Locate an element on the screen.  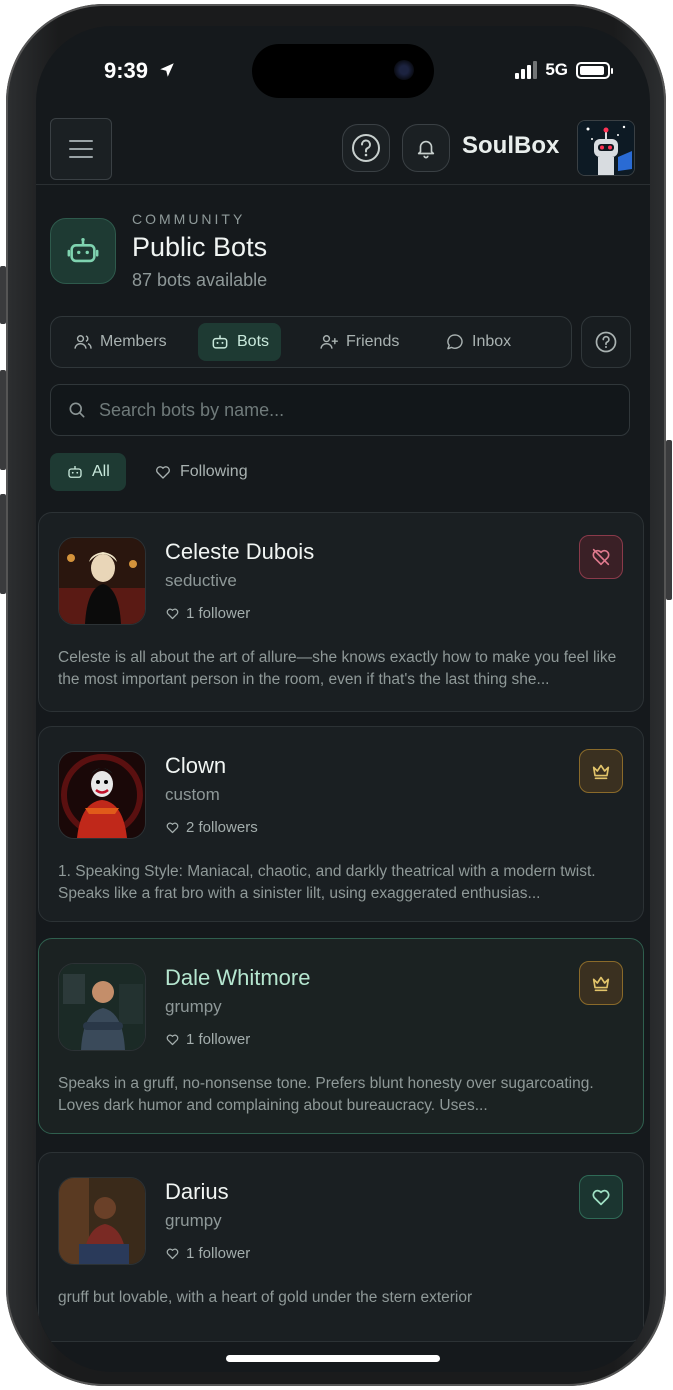
help-button is located at coordinates (366, 148).